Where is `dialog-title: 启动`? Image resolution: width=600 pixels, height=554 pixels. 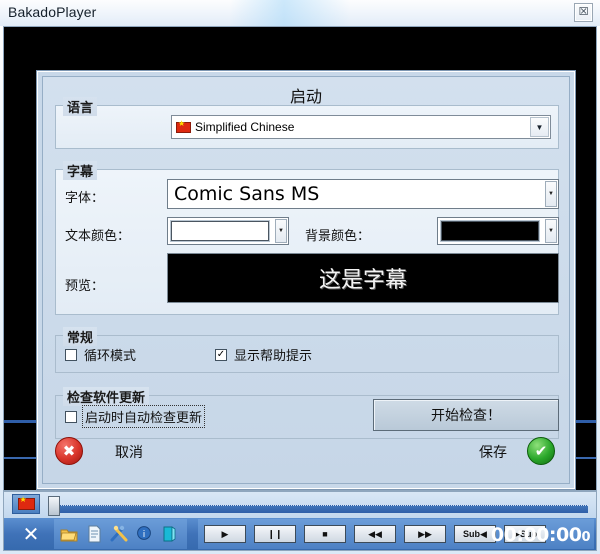
dialog-title: 启动 is located at coordinates (305, 97).